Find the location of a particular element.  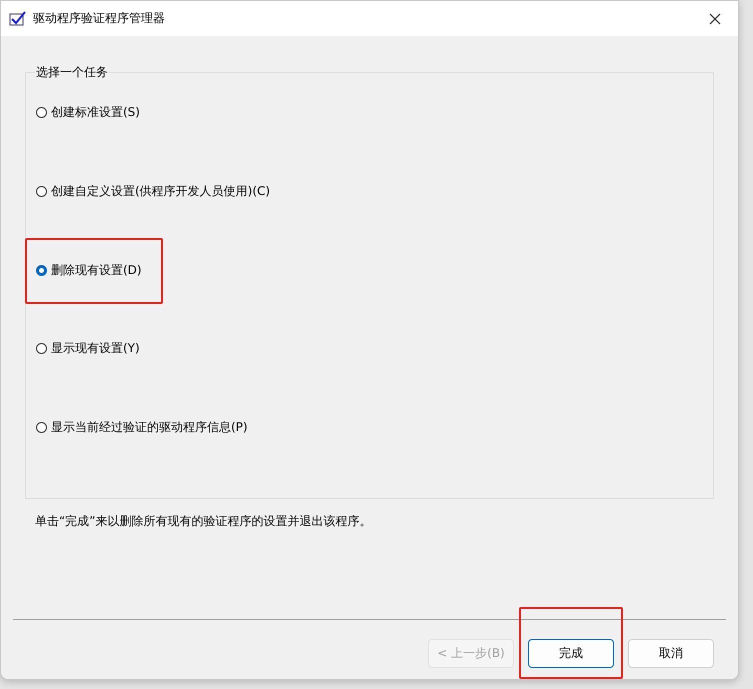

window-title: 驱动程序验证程序管理器 is located at coordinates (99, 18).